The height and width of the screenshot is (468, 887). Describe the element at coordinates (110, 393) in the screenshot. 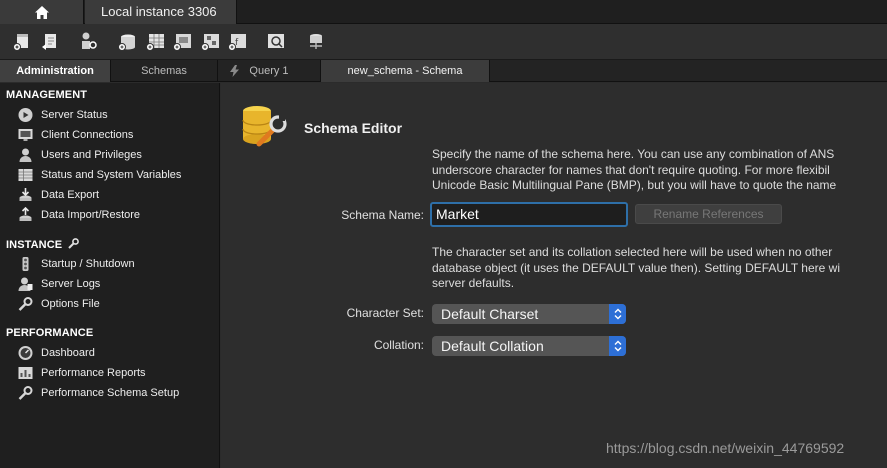

I see `sidebar-item-label: Performance Schema Setup` at that location.